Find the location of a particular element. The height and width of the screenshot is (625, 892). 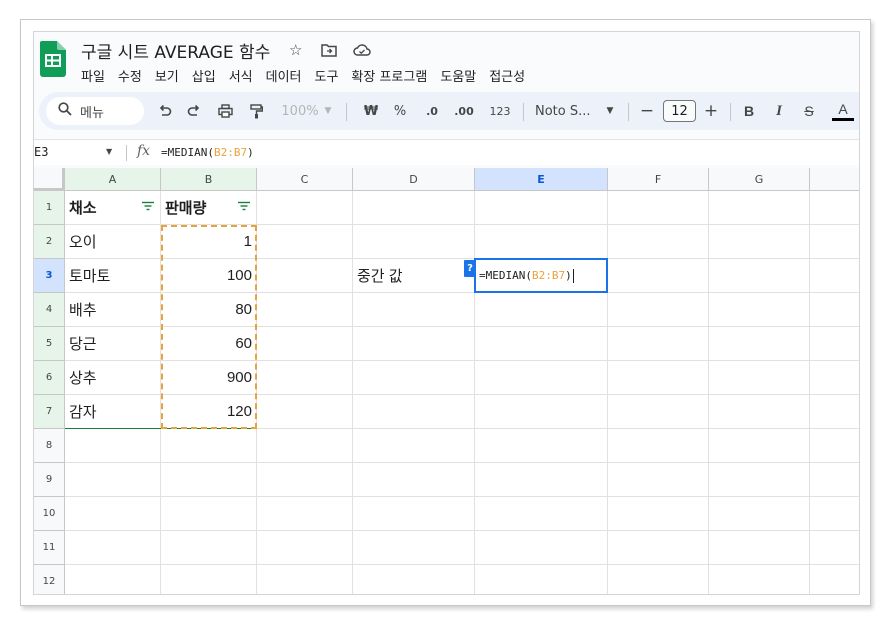

menu-data: 데이터 is located at coordinates (284, 75).